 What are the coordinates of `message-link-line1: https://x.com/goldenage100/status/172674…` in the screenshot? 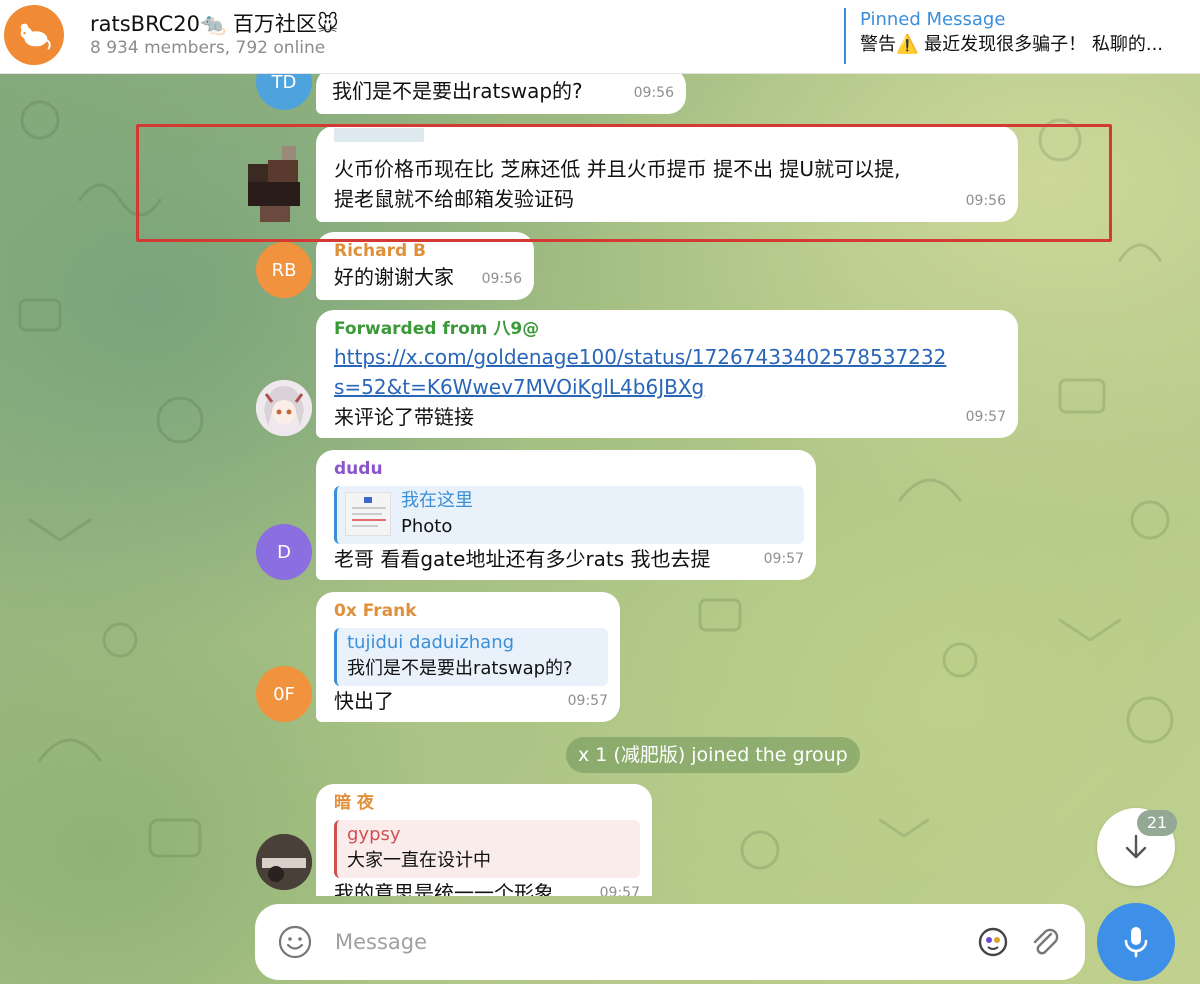 It's located at (640, 357).